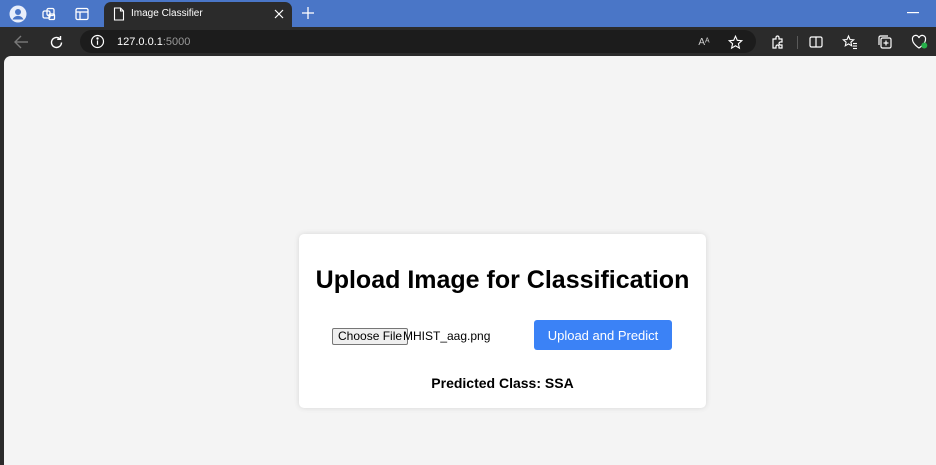 This screenshot has width=936, height=465. What do you see at coordinates (370, 336) in the screenshot?
I see `choose-file-button: Choose File` at bounding box center [370, 336].